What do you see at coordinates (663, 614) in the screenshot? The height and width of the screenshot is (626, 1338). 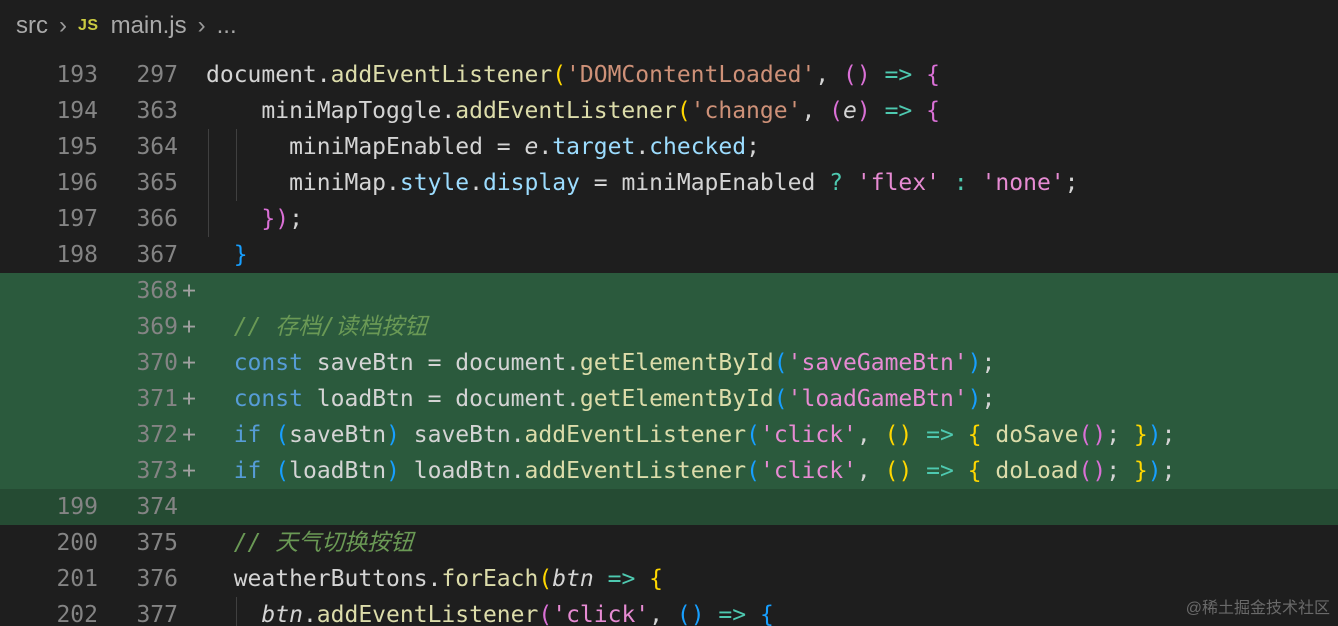 I see `code-token: ,` at bounding box center [663, 614].